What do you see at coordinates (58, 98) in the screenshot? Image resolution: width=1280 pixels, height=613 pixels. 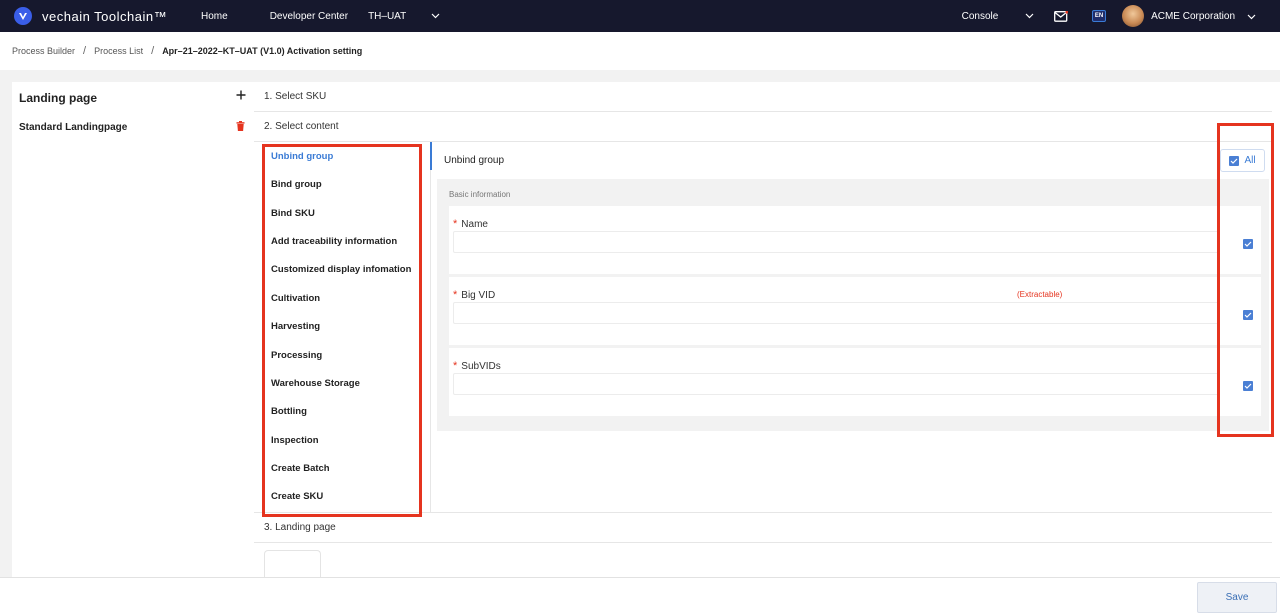 I see `sidebar-title: Landing page` at bounding box center [58, 98].